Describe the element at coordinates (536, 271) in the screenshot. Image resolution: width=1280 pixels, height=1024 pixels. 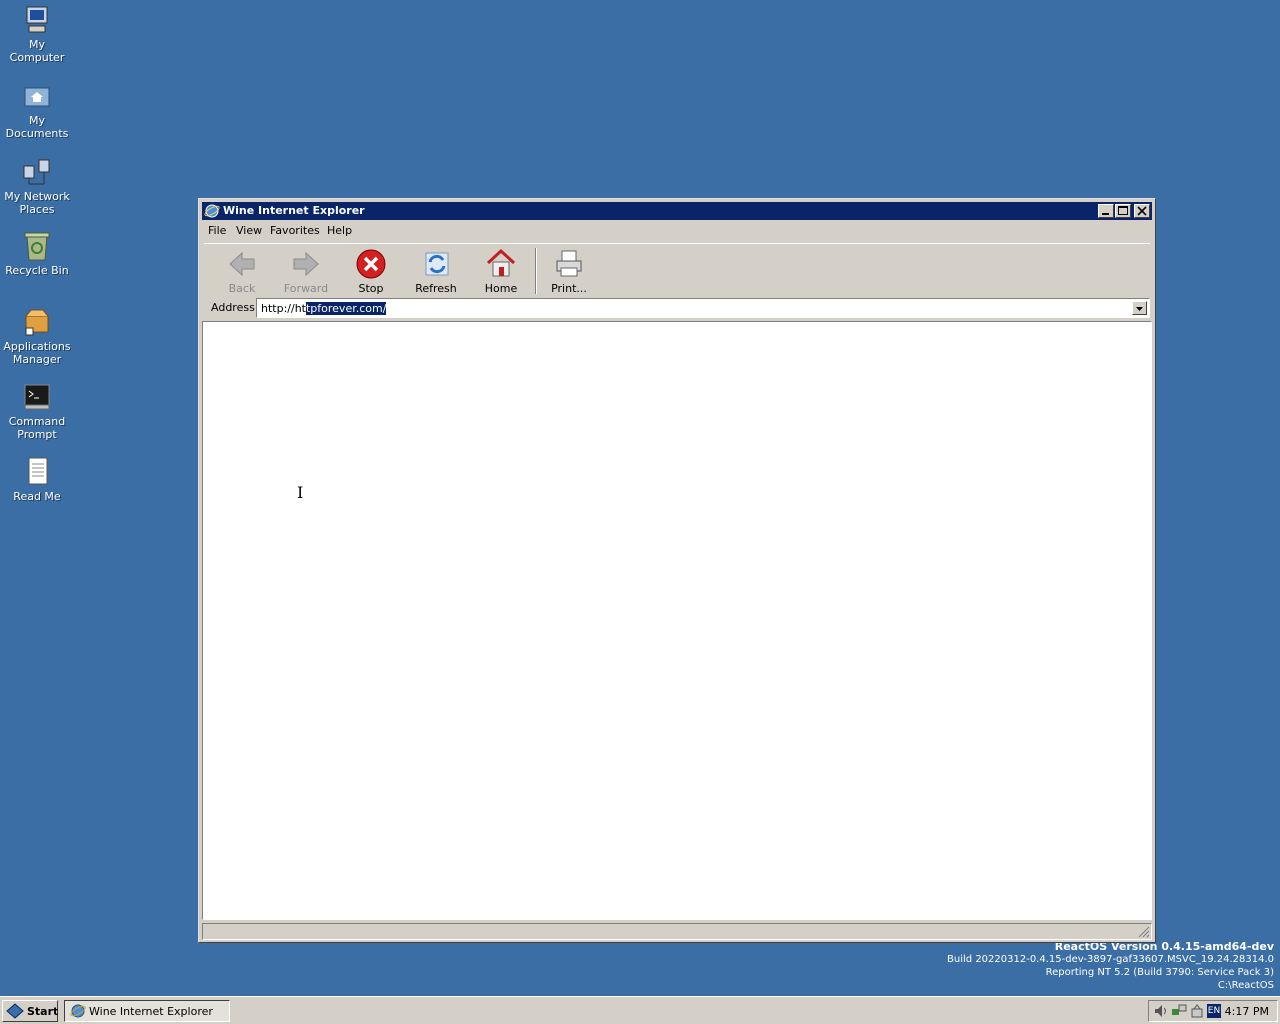
I see `toolbar-separator` at that location.